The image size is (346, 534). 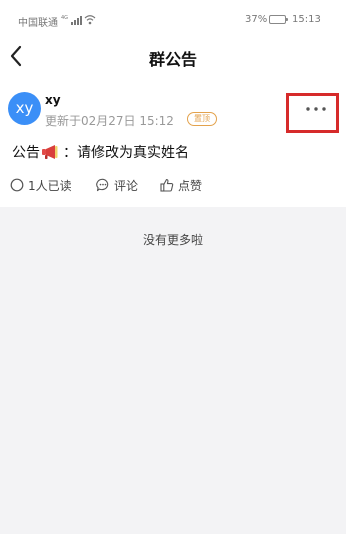 I want to click on wifi-icon, so click(x=90, y=20).